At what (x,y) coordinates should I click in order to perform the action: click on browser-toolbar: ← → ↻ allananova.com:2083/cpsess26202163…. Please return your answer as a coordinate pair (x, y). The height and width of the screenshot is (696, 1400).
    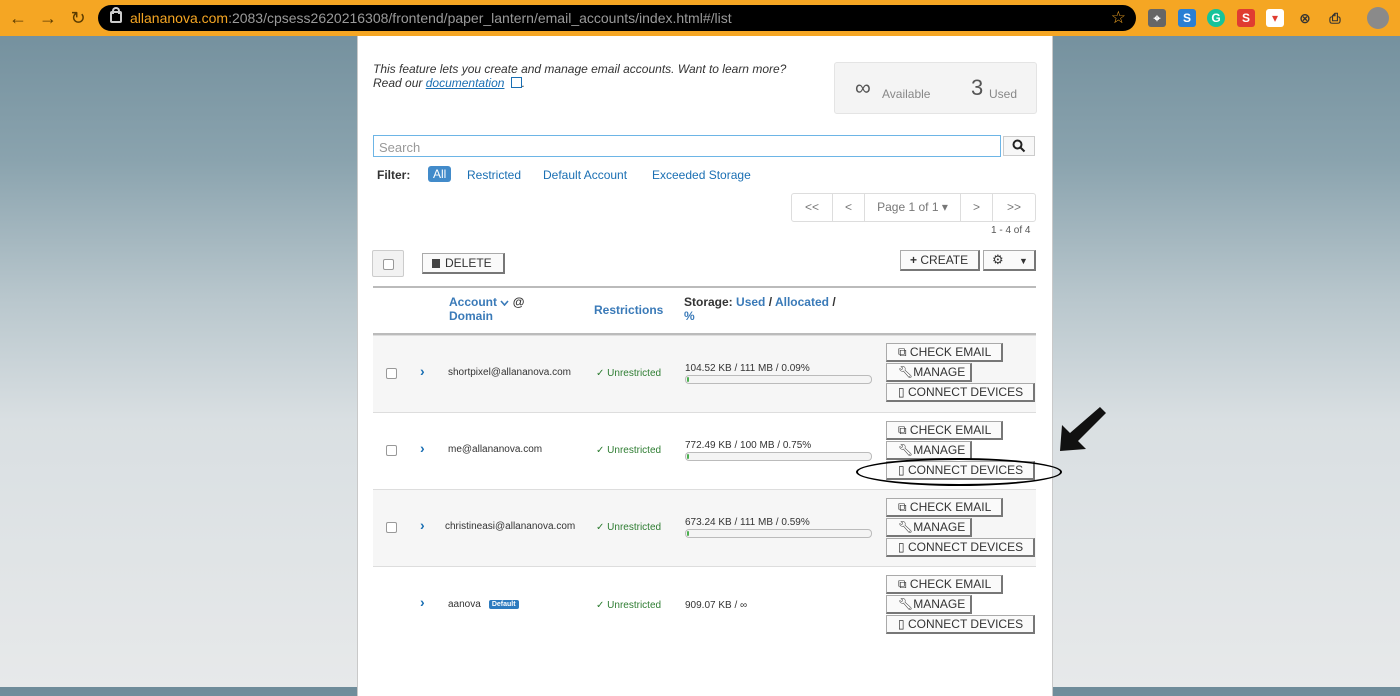
    Looking at the image, I should click on (700, 18).